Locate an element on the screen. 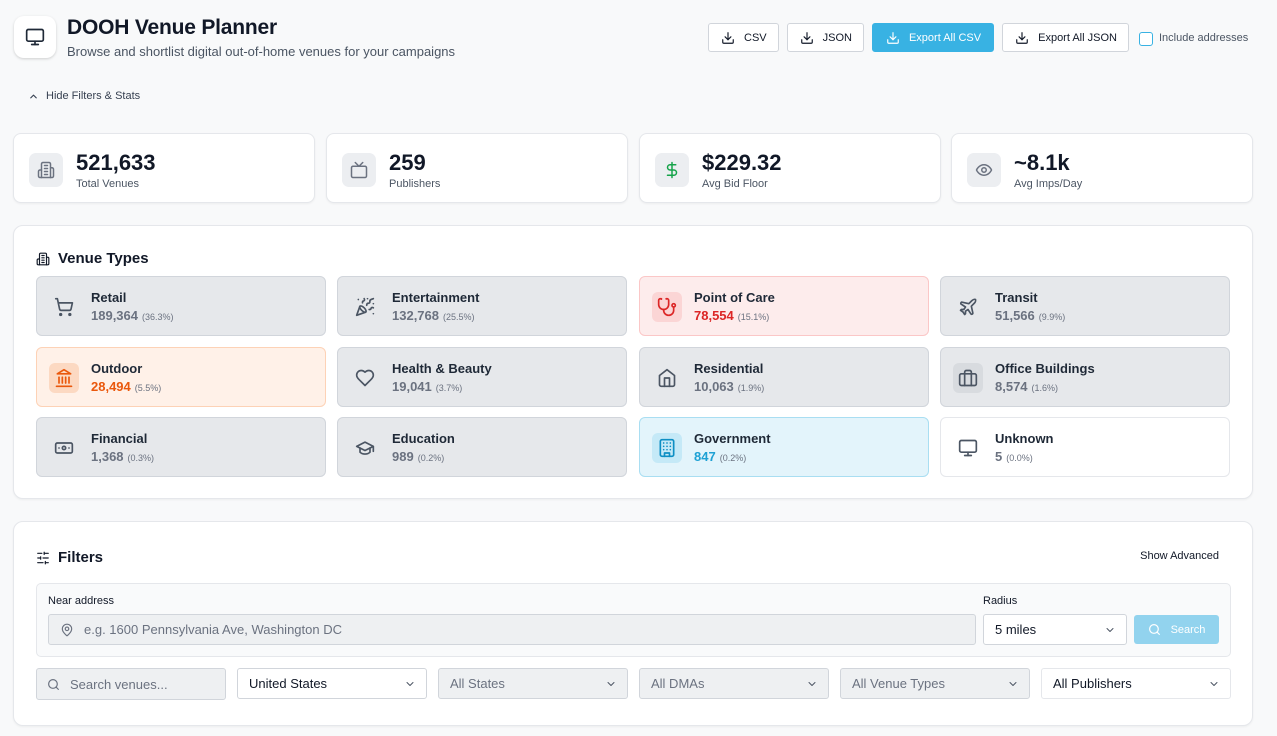 The width and height of the screenshot is (1277, 736). stat-value: 259 is located at coordinates (407, 162).